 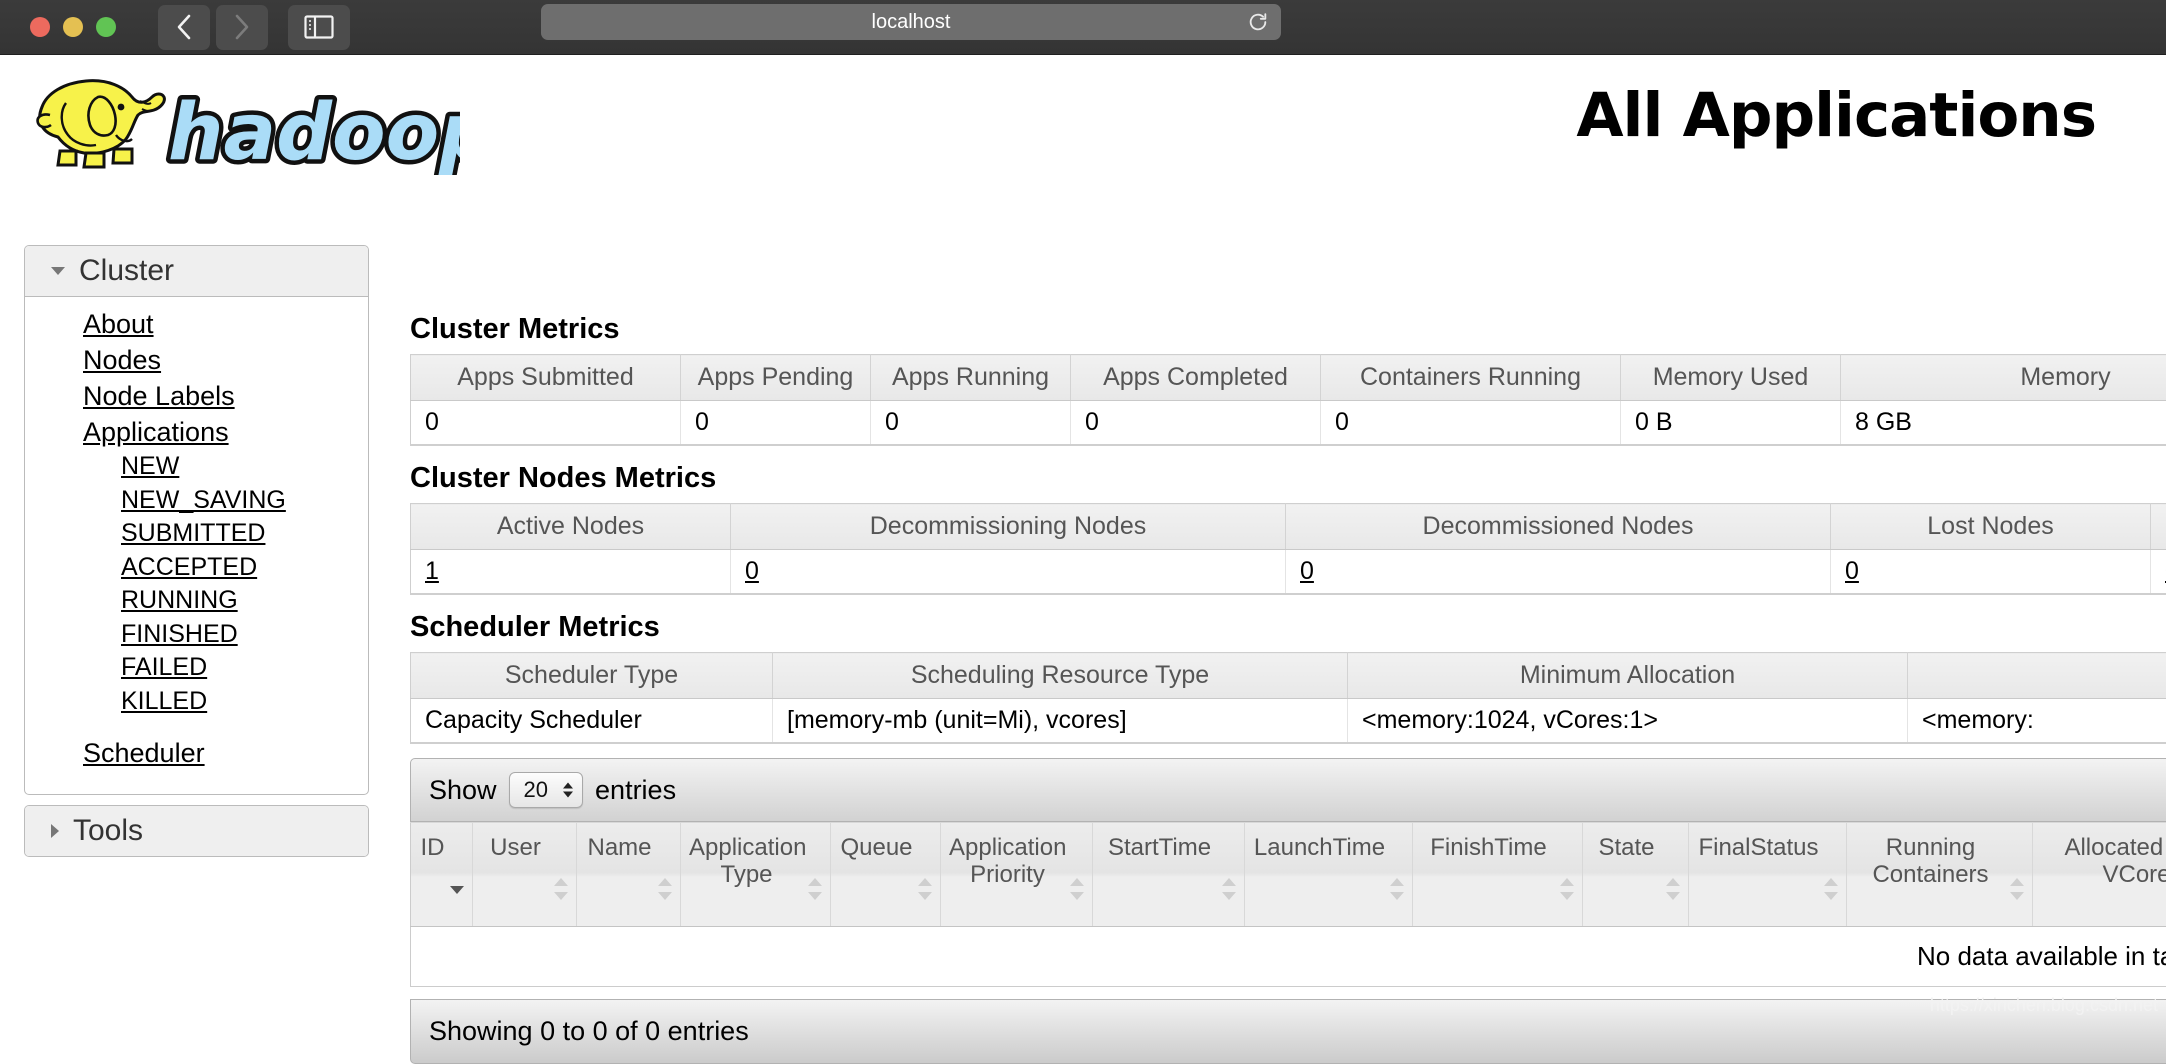 I want to click on col-id-label: ID, so click(x=441, y=848).